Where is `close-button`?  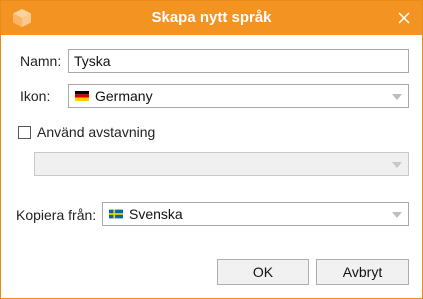
close-button is located at coordinates (404, 18).